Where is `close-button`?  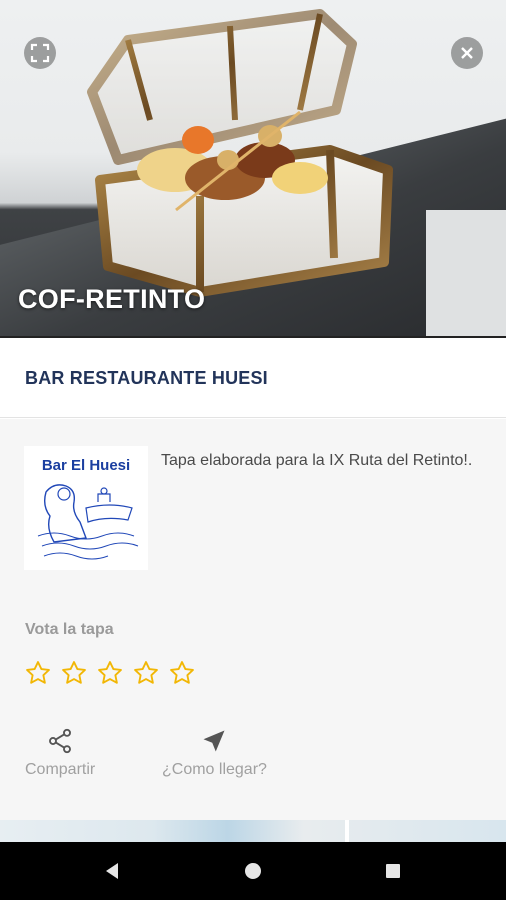
close-button is located at coordinates (467, 53).